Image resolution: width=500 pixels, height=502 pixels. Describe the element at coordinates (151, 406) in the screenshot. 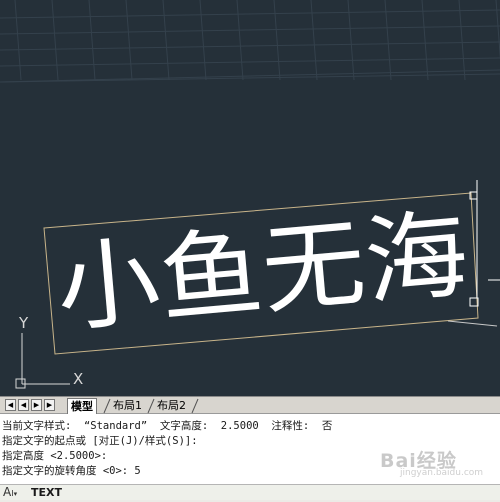

I see `tab-separators` at that location.